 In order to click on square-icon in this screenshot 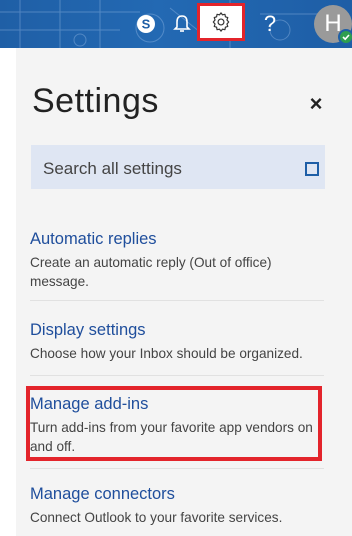, I will do `click(312, 169)`.